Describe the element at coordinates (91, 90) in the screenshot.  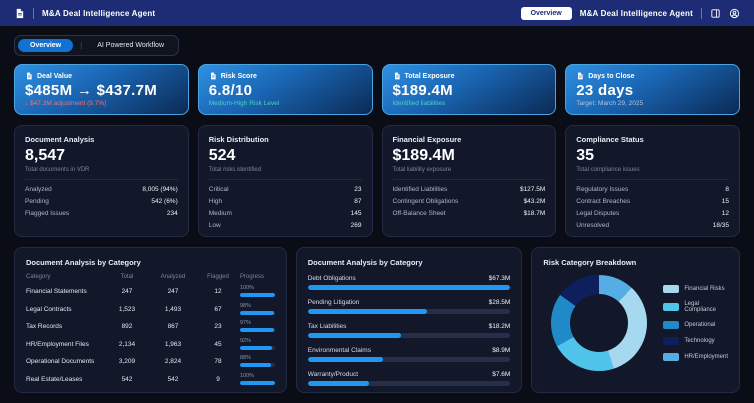
I see `kpi-card-value: $485M → $437.7M` at that location.